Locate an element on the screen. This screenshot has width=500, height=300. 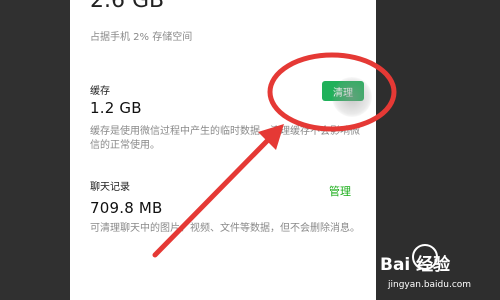
chat-history-size: 709.8 MB is located at coordinates (126, 208).